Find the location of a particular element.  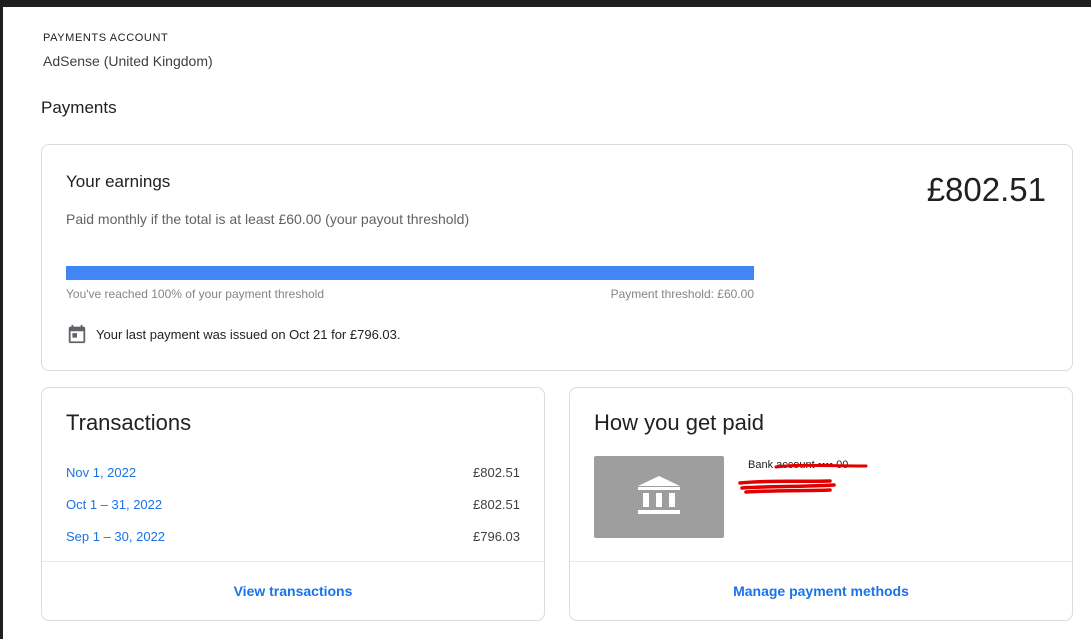

payments-account-name: AdSense (United Kingdom) is located at coordinates (128, 61).